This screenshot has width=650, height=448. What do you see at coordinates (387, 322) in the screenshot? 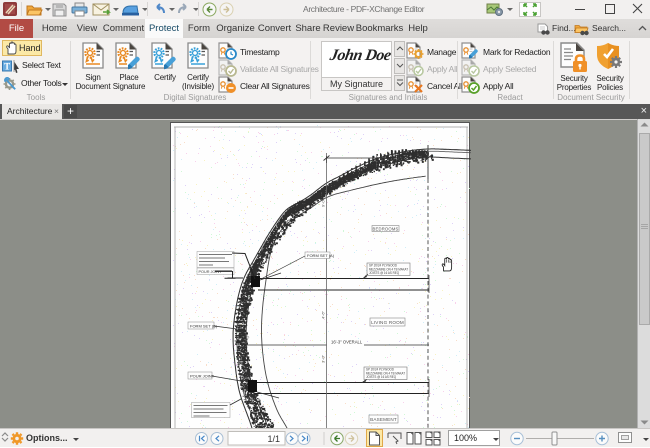
I see `svg-text: LIVING ROOM` at bounding box center [387, 322].